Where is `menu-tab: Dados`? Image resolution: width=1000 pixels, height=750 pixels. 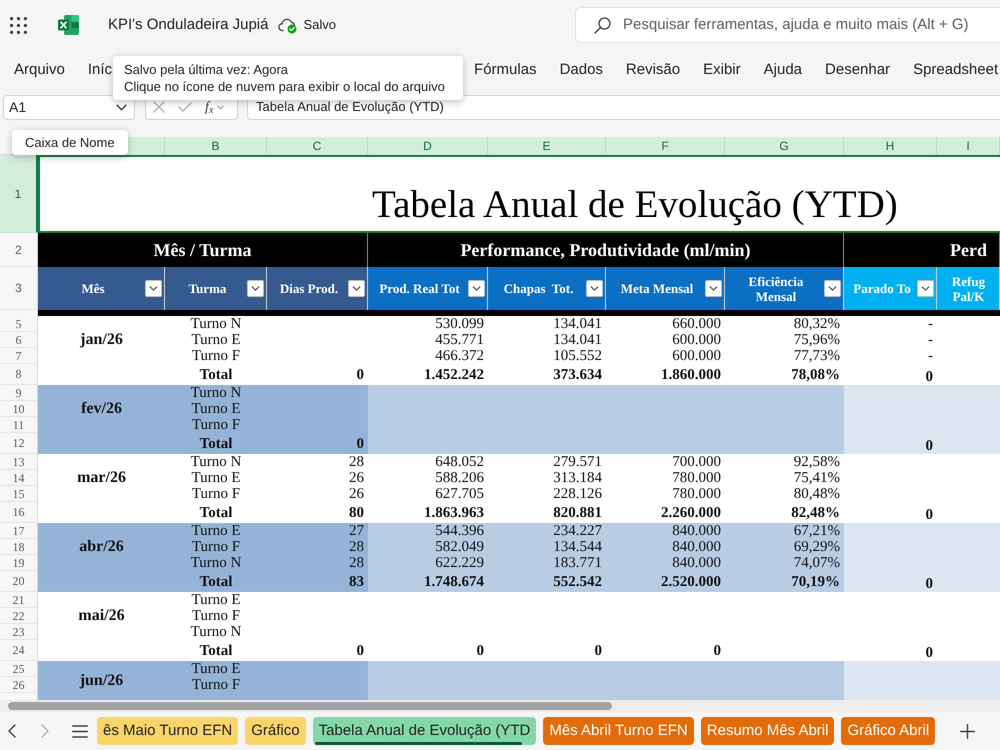
menu-tab: Dados is located at coordinates (581, 70).